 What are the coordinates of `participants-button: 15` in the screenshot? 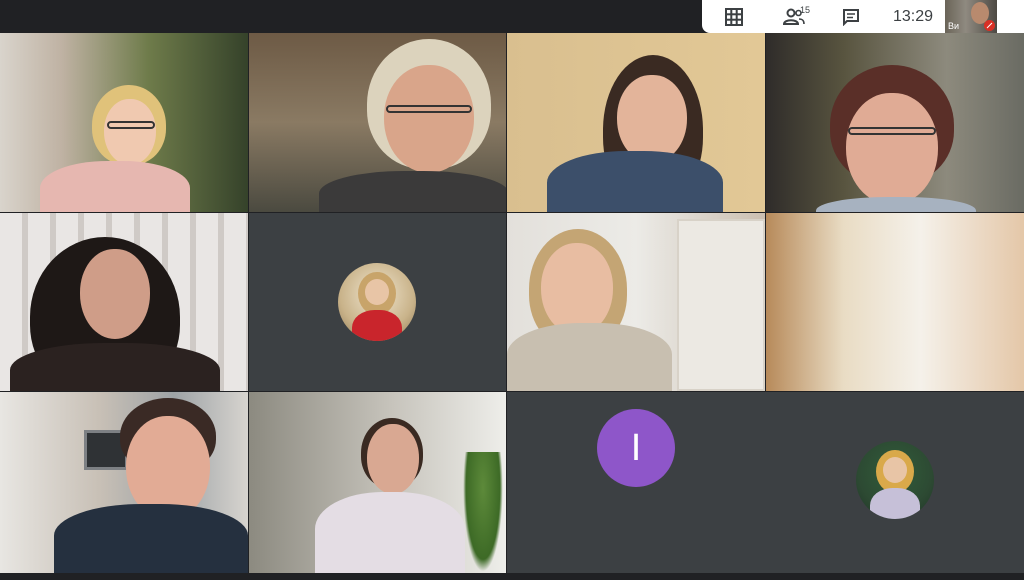 It's located at (794, 17).